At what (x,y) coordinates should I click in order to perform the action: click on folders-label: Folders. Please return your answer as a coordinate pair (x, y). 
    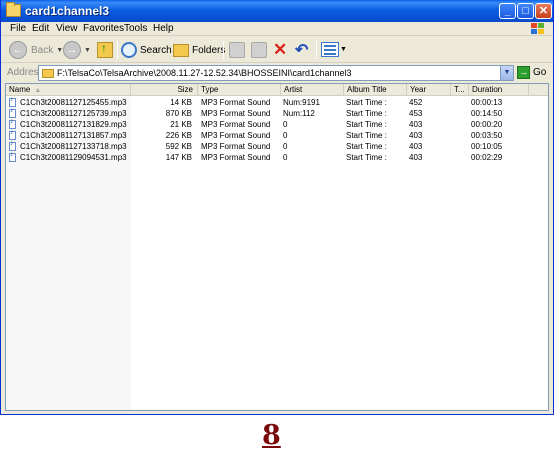
    Looking at the image, I should click on (209, 50).